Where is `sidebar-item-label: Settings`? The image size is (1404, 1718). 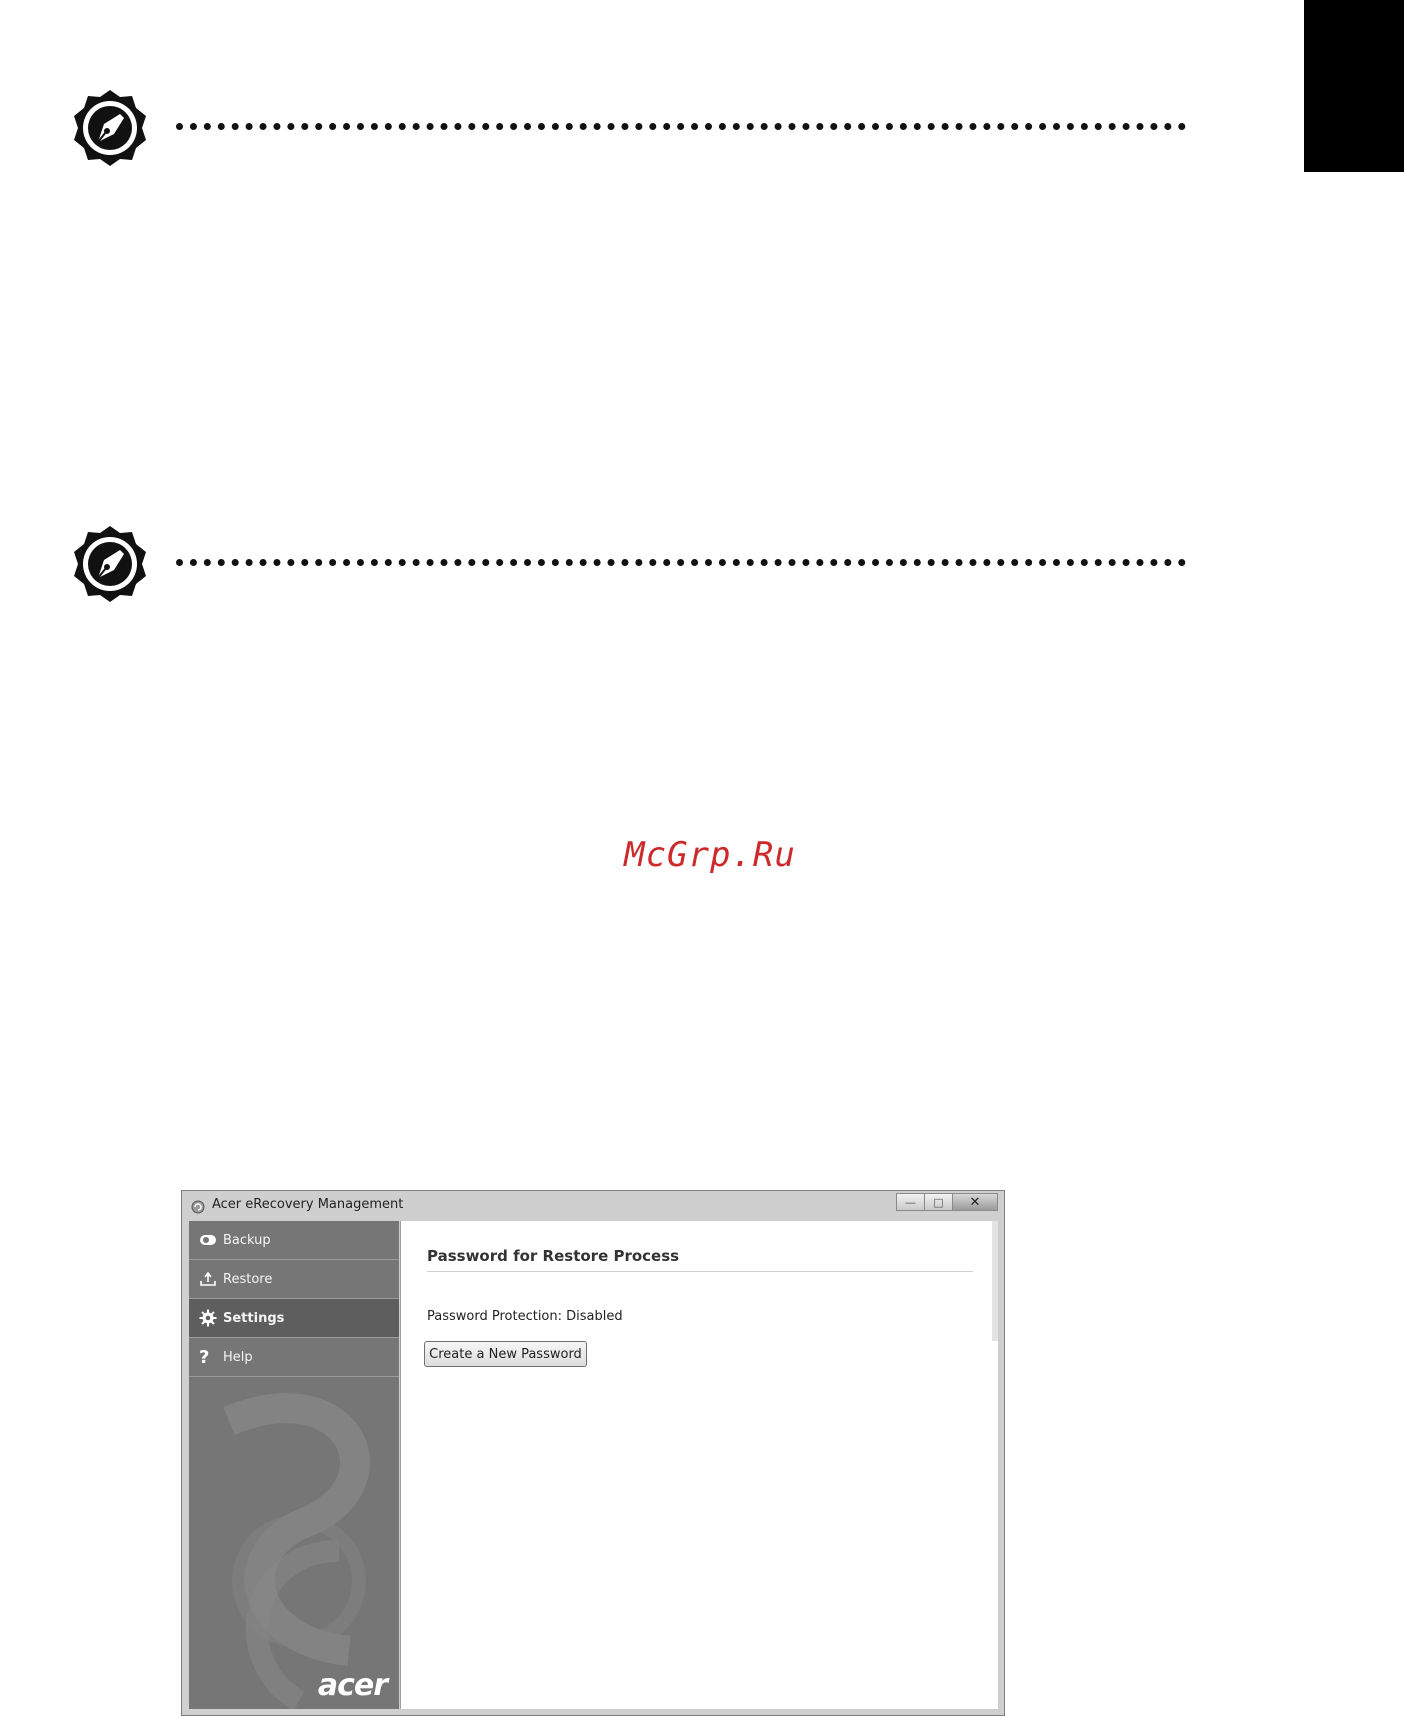
sidebar-item-label: Settings is located at coordinates (254, 1318).